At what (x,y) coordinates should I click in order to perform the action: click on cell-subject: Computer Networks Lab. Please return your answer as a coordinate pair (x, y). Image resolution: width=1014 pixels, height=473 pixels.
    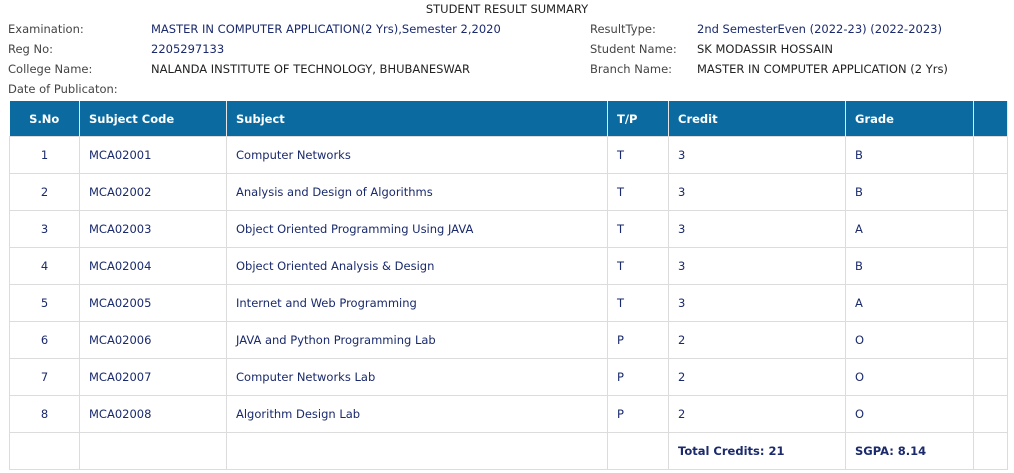
    Looking at the image, I should click on (417, 377).